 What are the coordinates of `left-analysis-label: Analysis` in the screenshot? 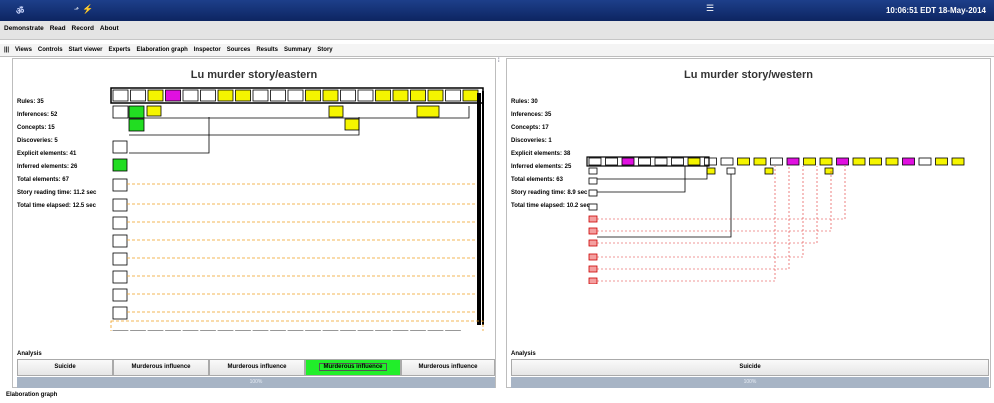 It's located at (29, 354).